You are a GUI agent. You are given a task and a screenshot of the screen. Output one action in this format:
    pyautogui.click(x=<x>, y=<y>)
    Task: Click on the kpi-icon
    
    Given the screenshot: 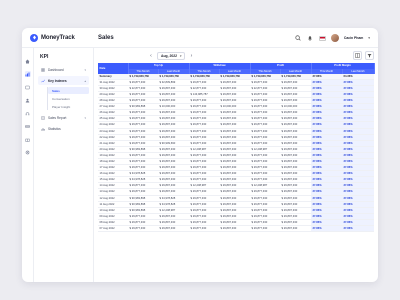 What is the action you would take?
    pyautogui.click(x=27, y=74)
    